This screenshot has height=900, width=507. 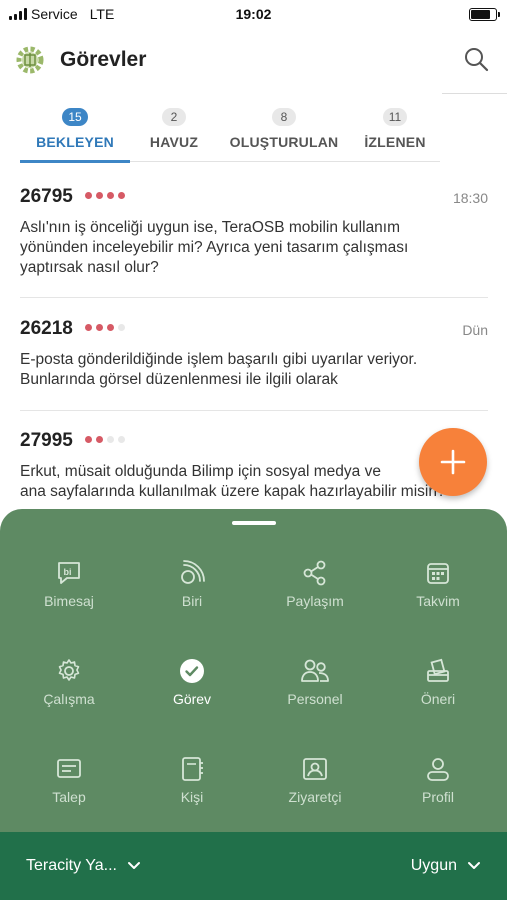 What do you see at coordinates (253, 866) in the screenshot?
I see `footer-bar: Teracity Ya... Uygun` at bounding box center [253, 866].